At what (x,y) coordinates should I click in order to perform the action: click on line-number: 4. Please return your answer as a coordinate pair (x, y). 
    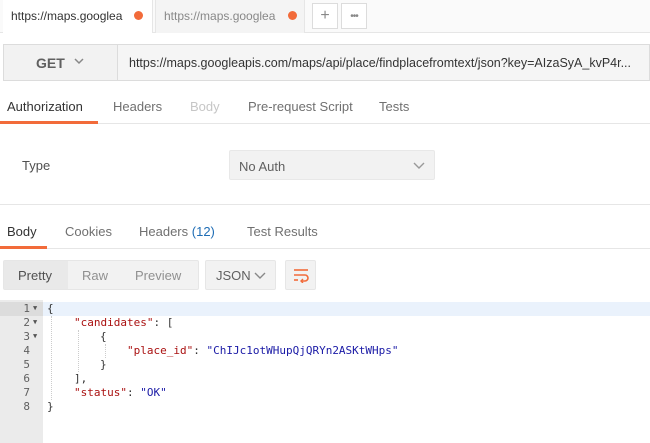
    Looking at the image, I should click on (26, 350).